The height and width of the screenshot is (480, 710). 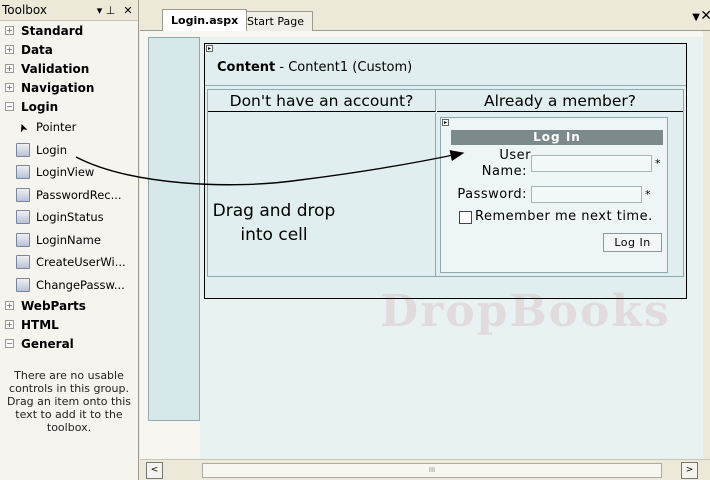 I want to click on toolbox-group-data: + Data, so click(x=69, y=49).